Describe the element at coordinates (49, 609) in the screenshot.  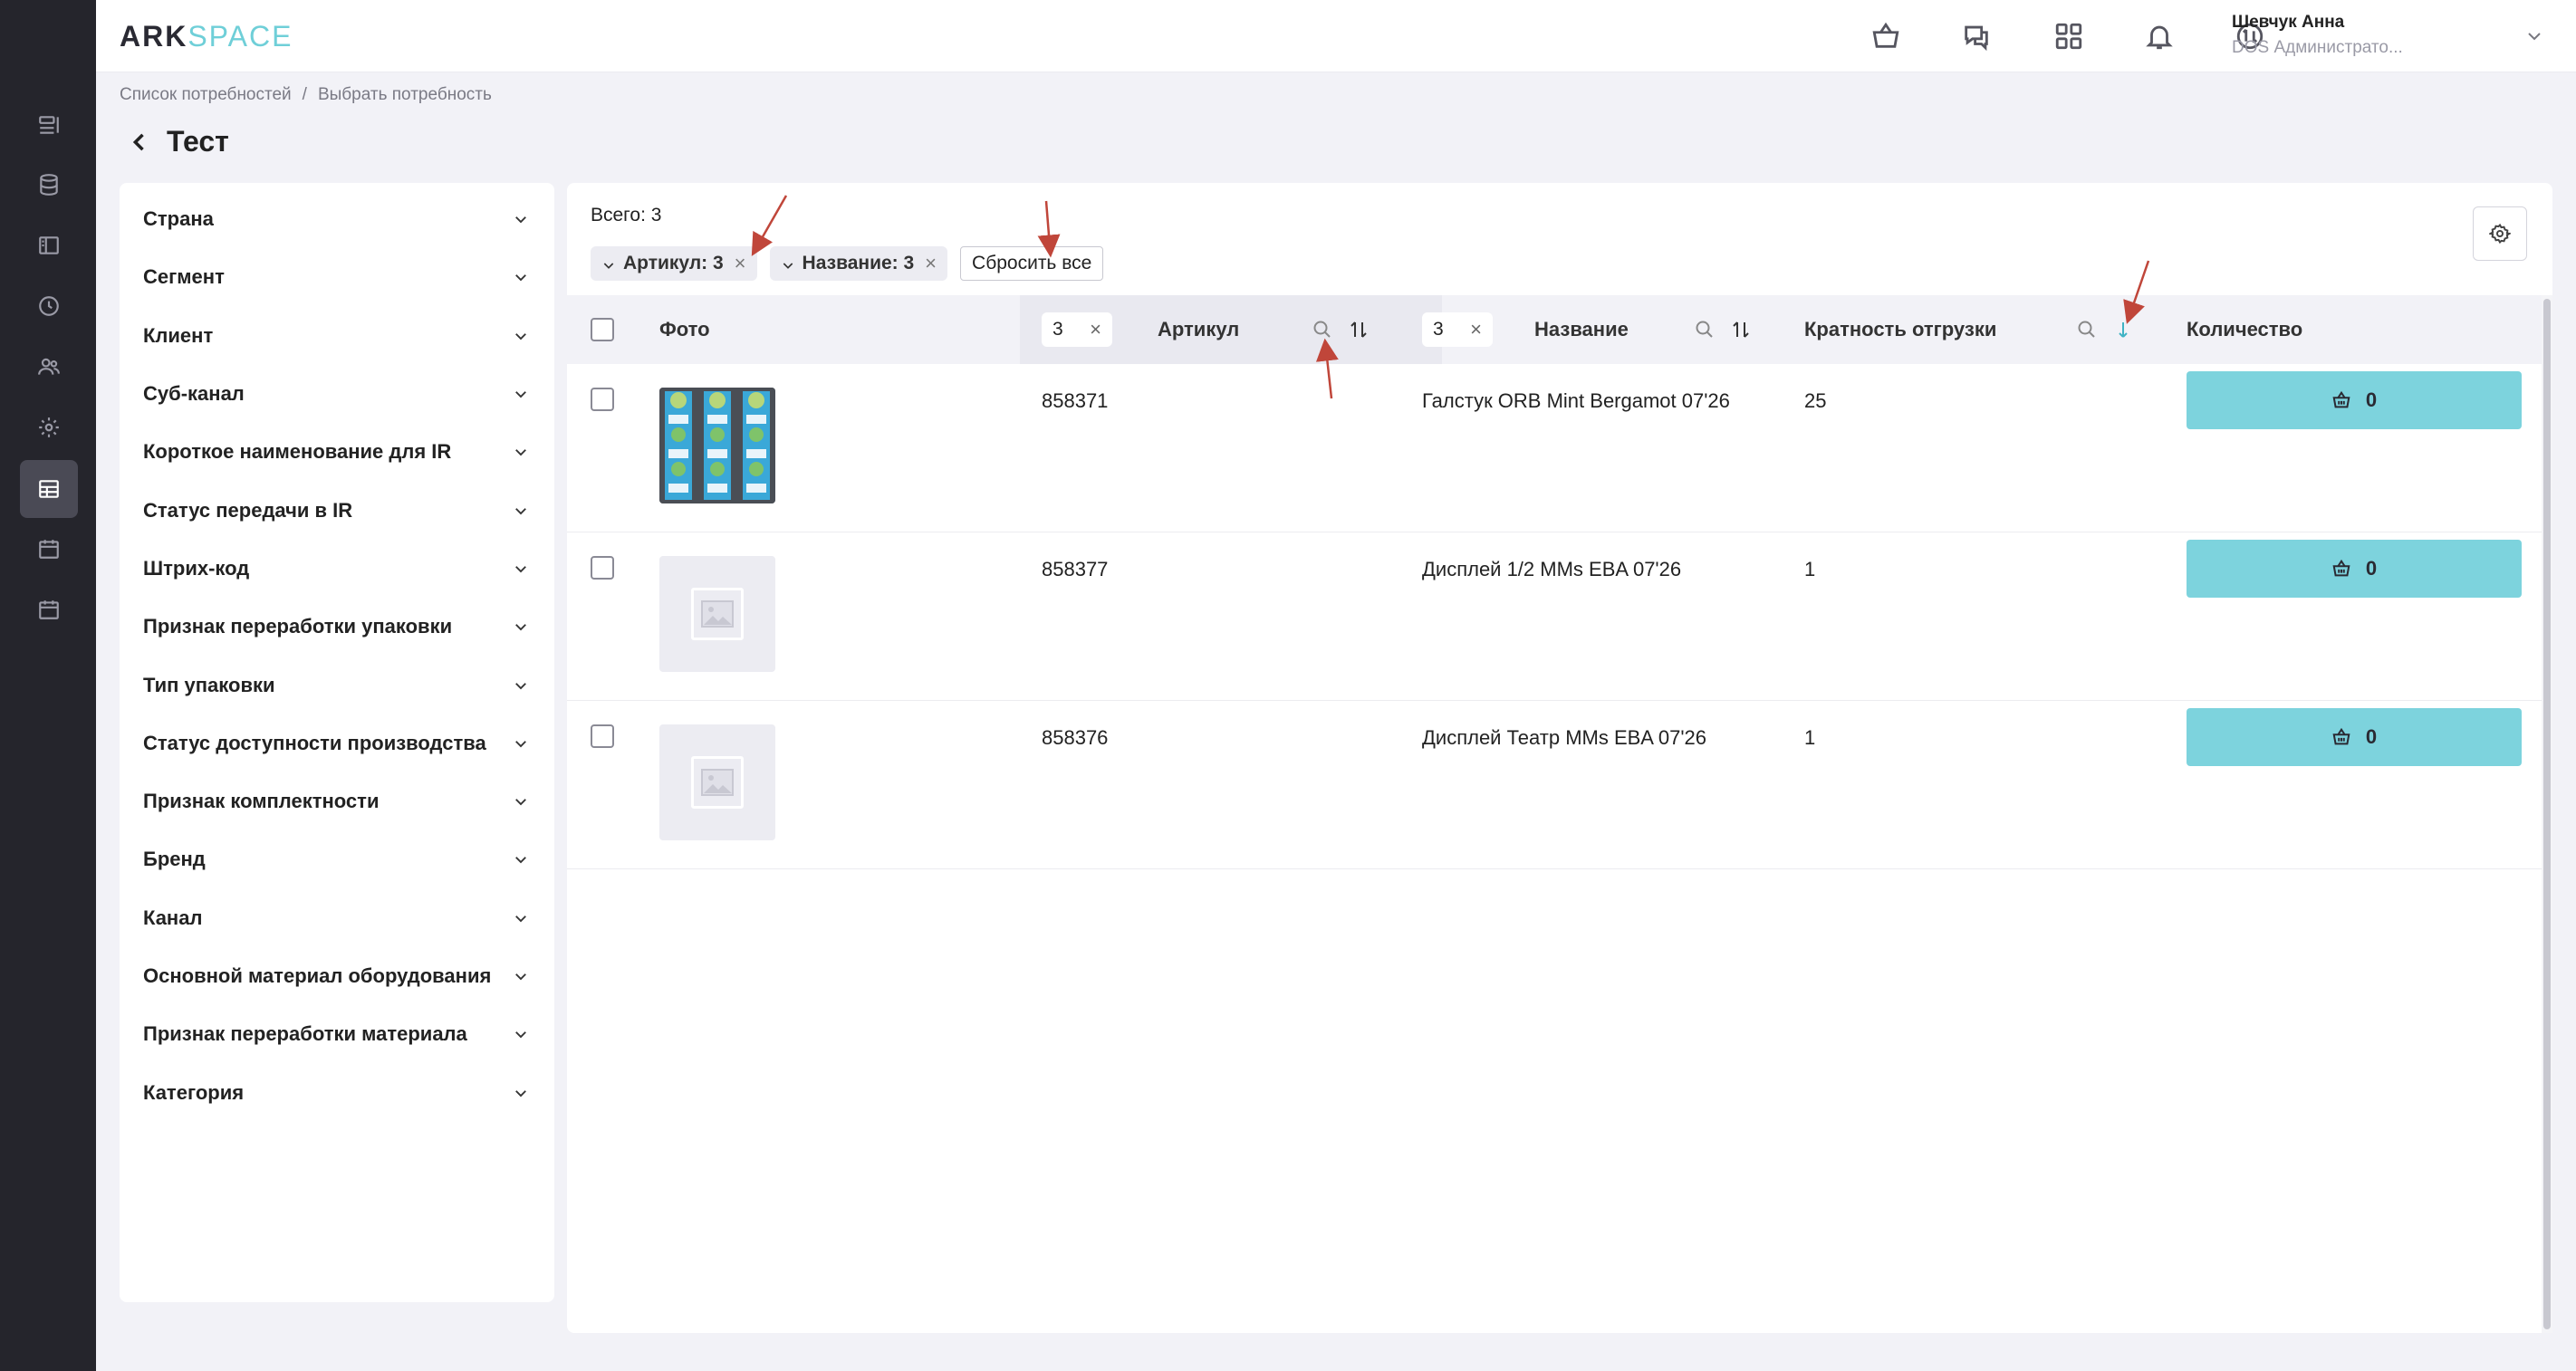
I see `rail-calendar-alt-icon` at that location.